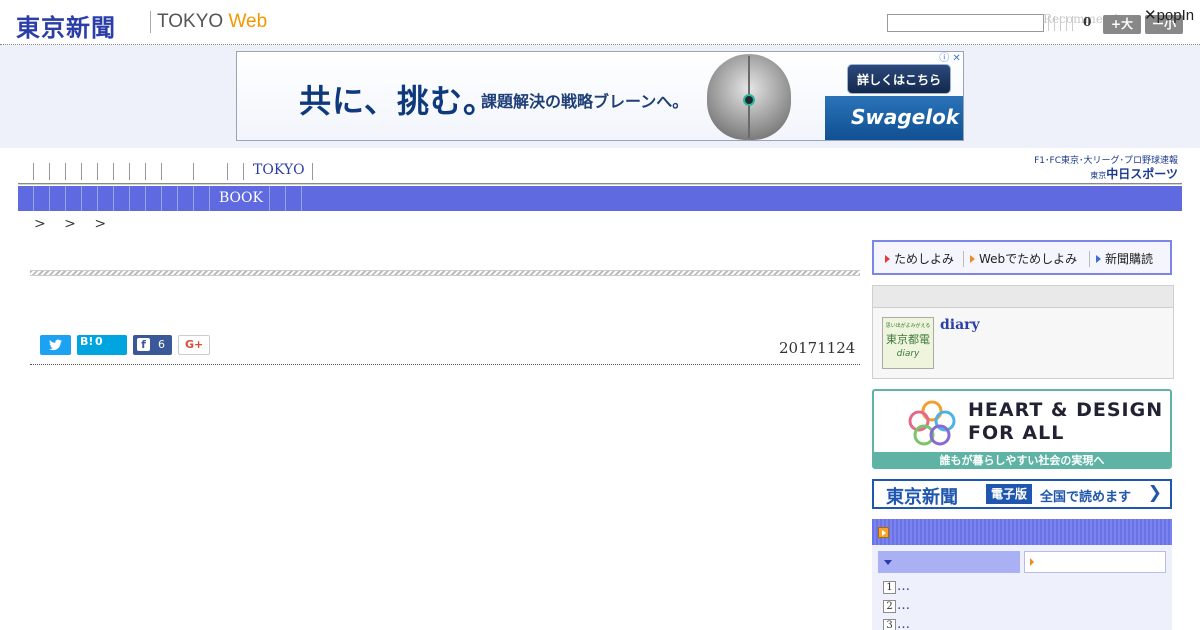 The width and height of the screenshot is (1200, 630). I want to click on ranking-number: 2, so click(889, 606).